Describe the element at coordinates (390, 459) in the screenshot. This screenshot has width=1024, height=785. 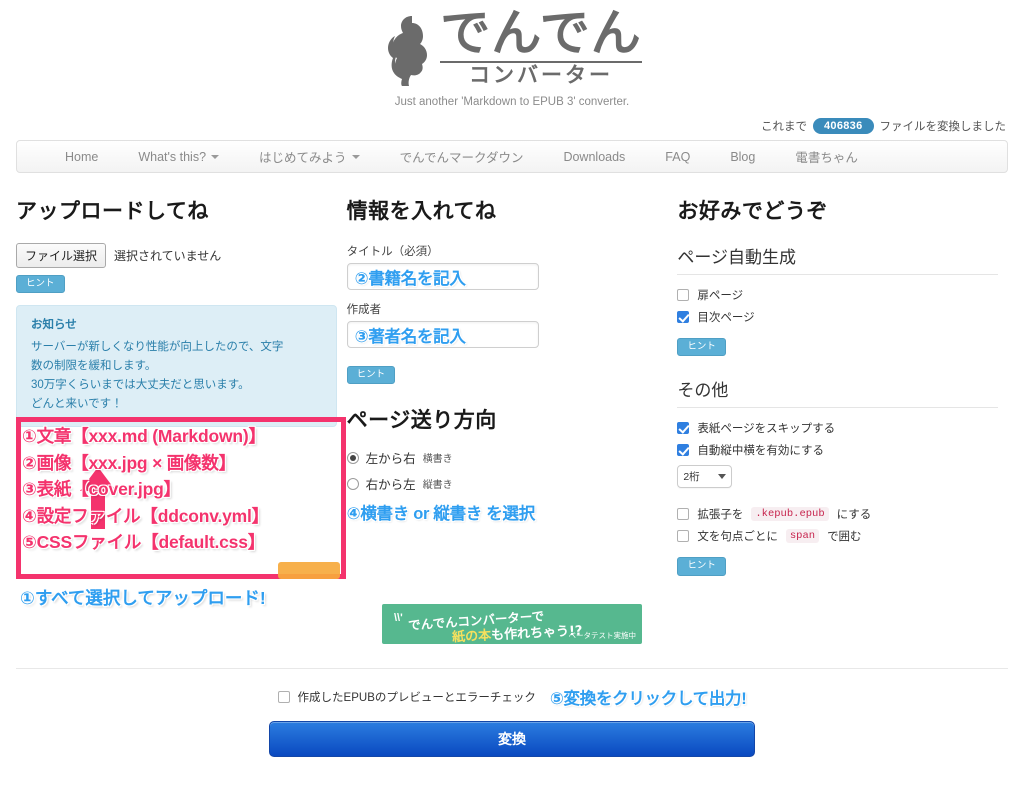
I see `radio-ltr-label: 左から右` at that location.